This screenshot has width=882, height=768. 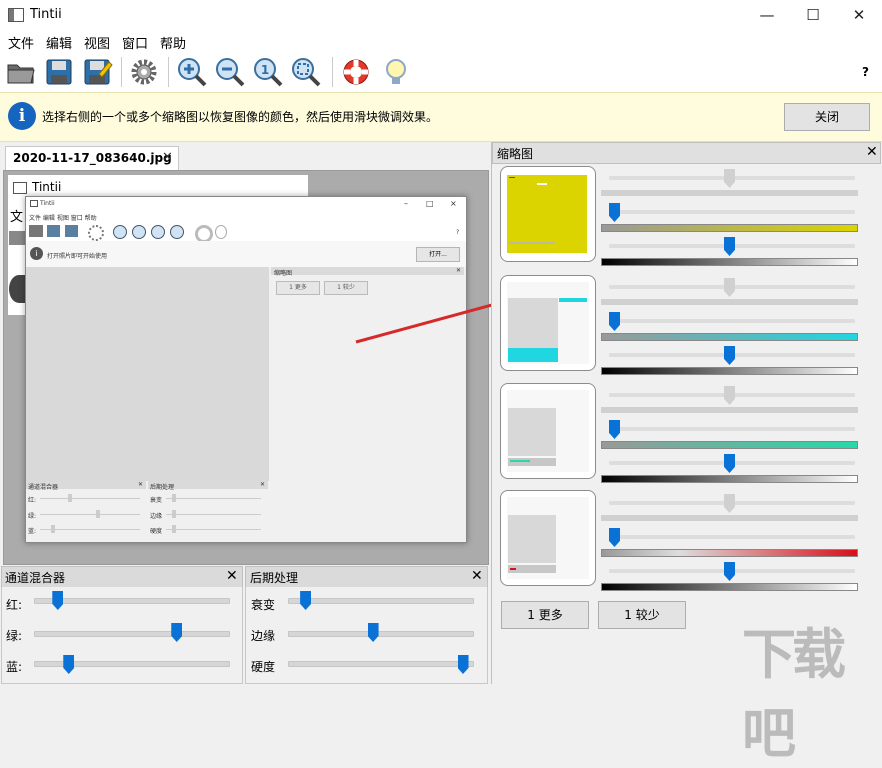 I want to click on tab-close-icon: ✕, so click(x=167, y=157).